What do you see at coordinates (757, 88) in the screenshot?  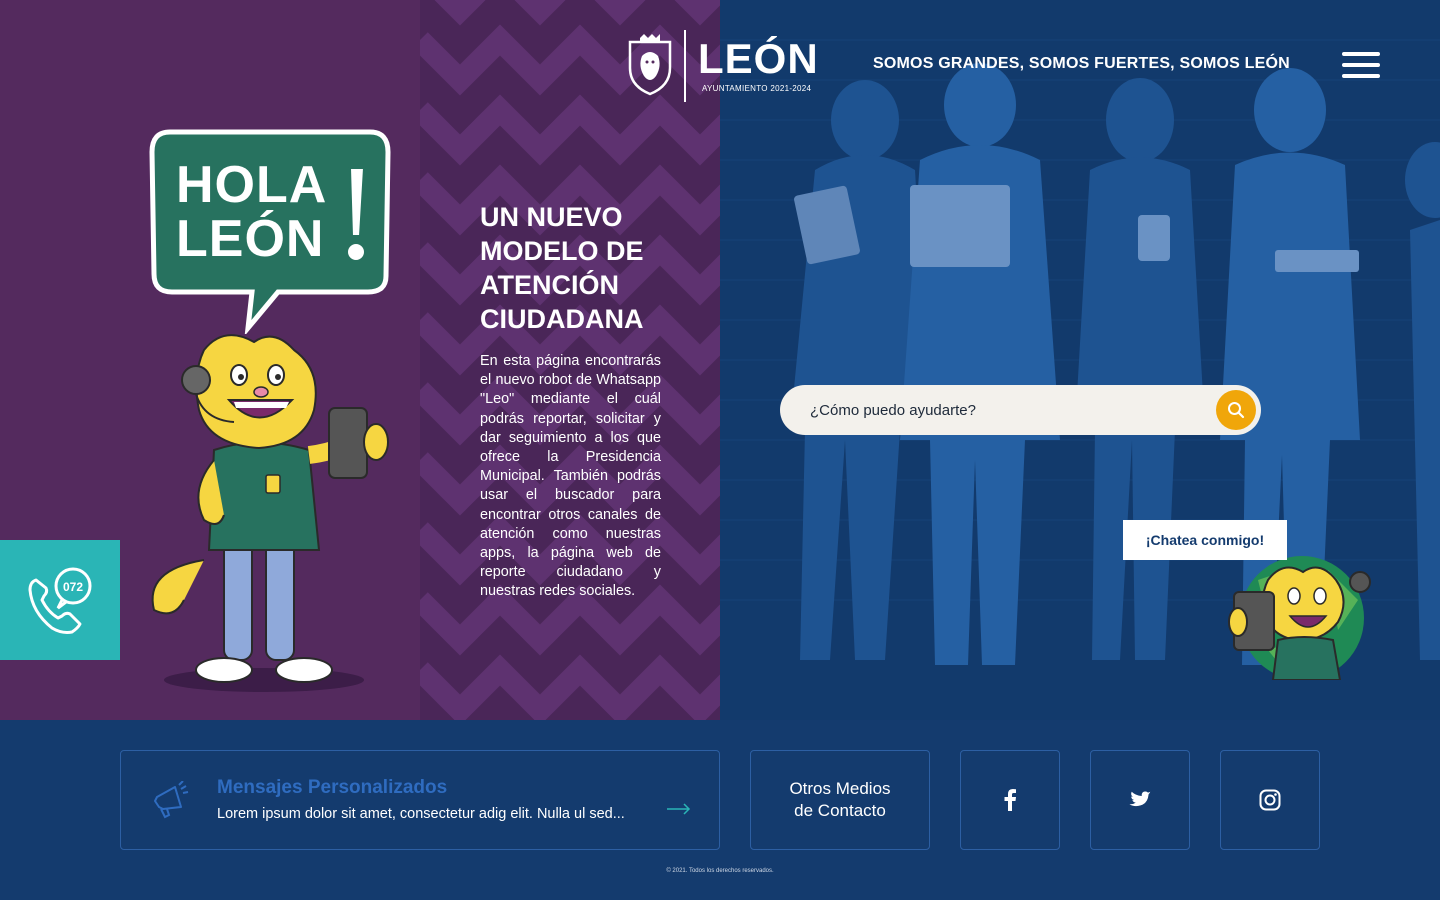 I see `logo-subtitle: AYUNTAMIENTO 2021-2024` at bounding box center [757, 88].